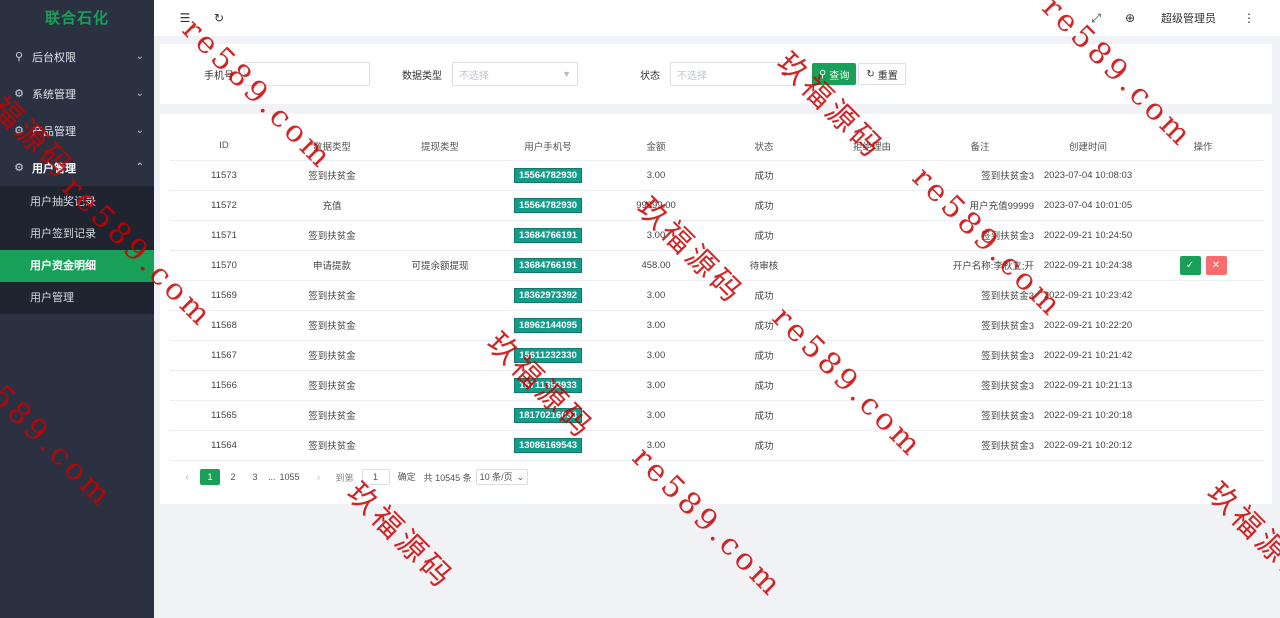 The image size is (1280, 618). Describe the element at coordinates (54, 131) in the screenshot. I see `menu-item-label: 产品管理` at that location.